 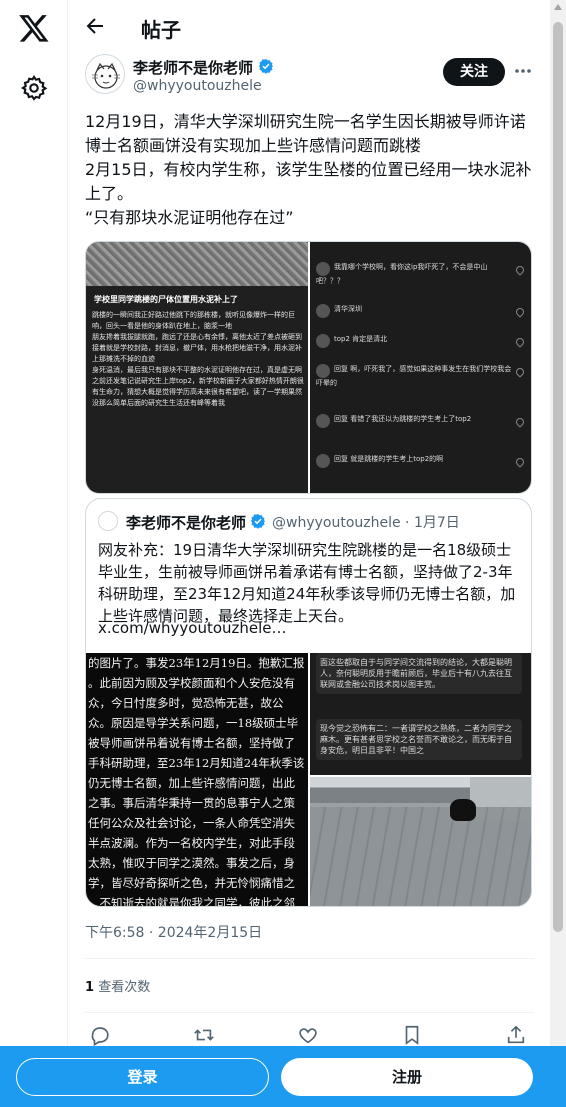 I want to click on gear-icon, so click(x=34, y=88).